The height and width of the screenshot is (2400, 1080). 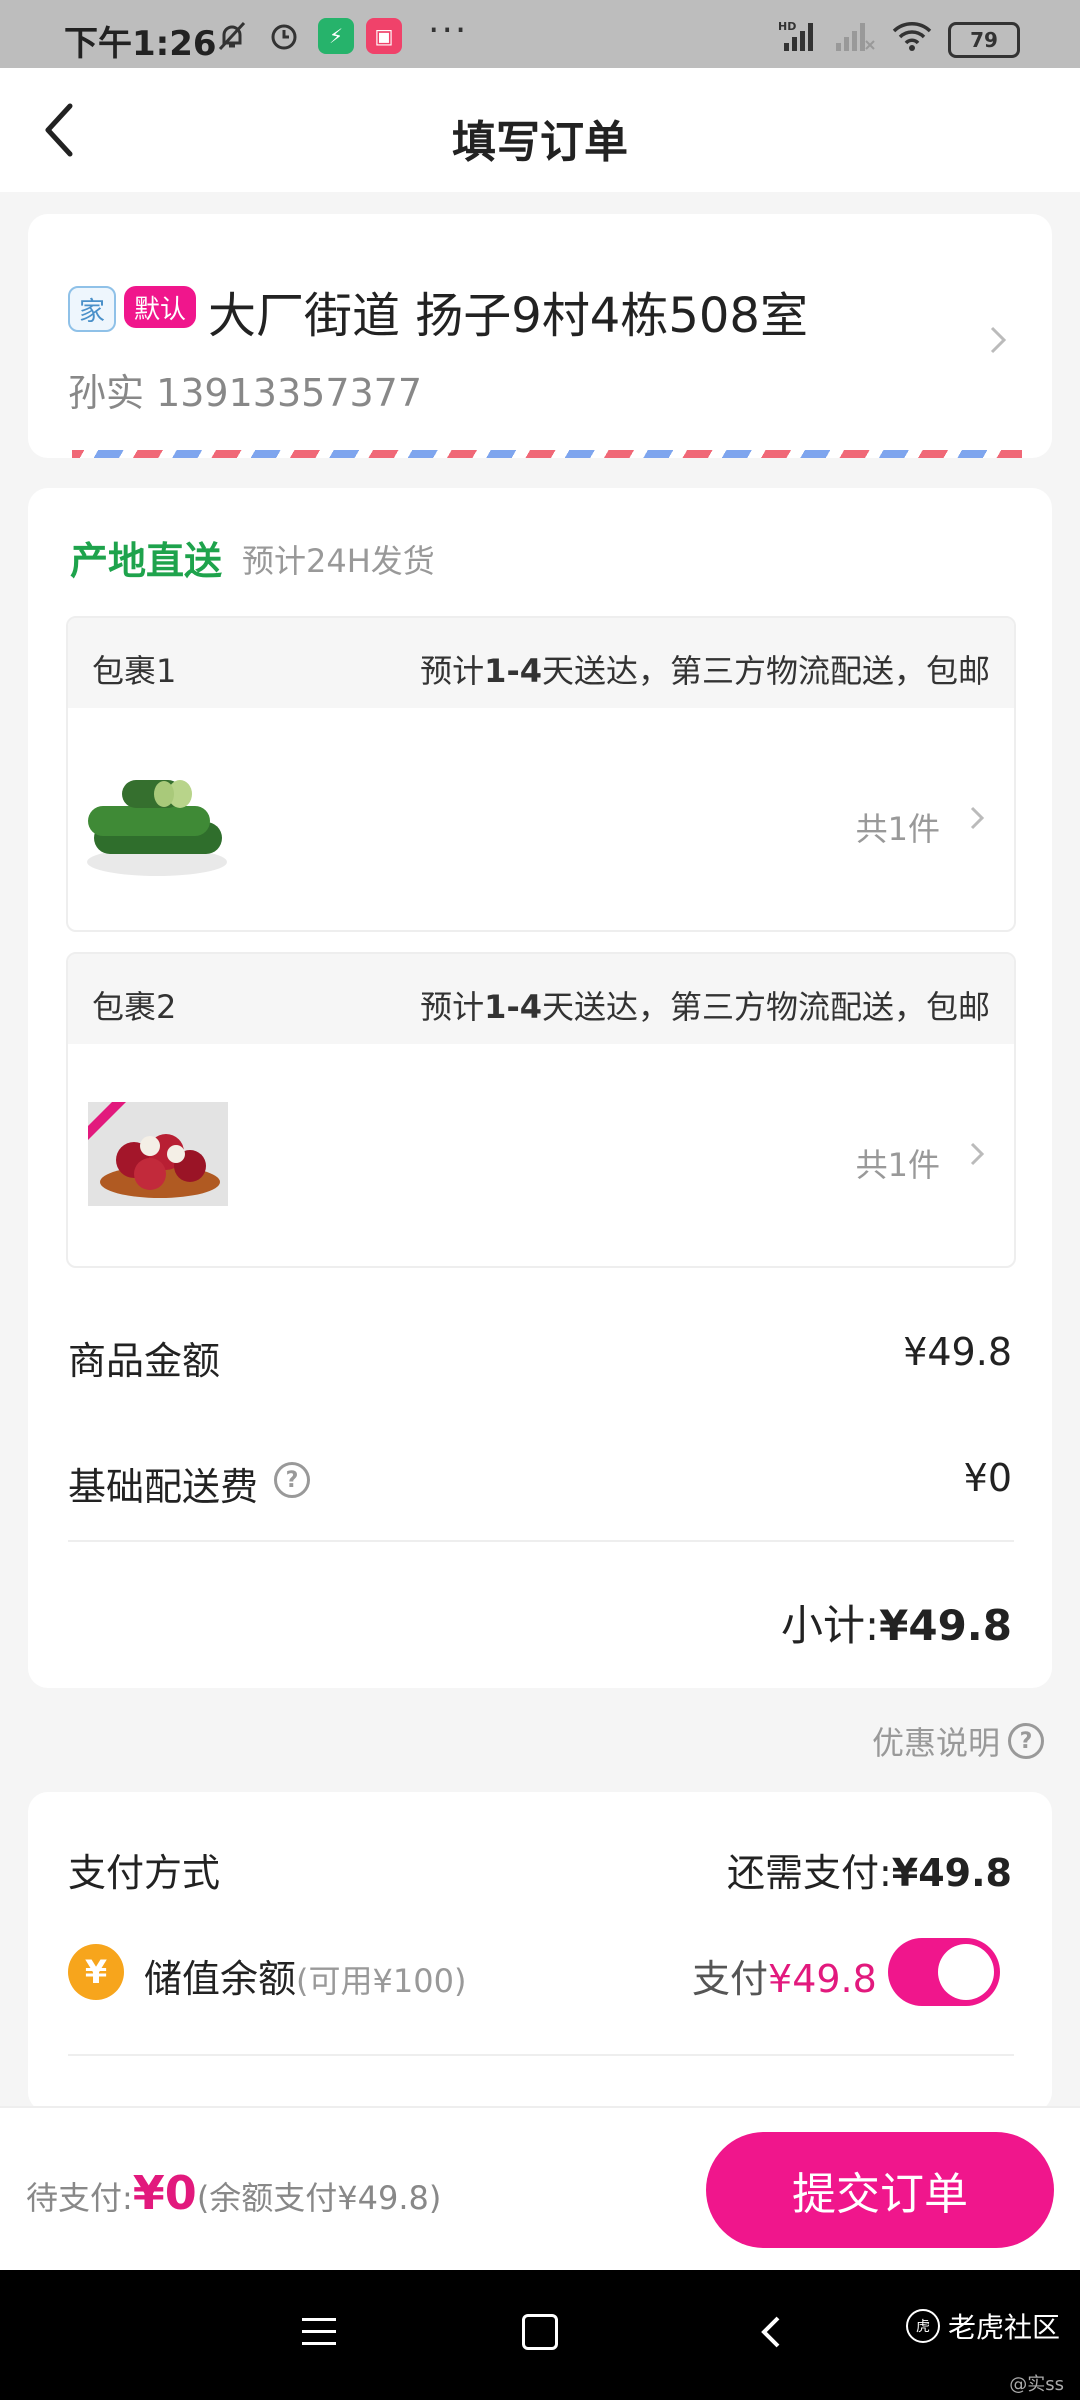 I want to click on system-back-button, so click(x=771, y=2332).